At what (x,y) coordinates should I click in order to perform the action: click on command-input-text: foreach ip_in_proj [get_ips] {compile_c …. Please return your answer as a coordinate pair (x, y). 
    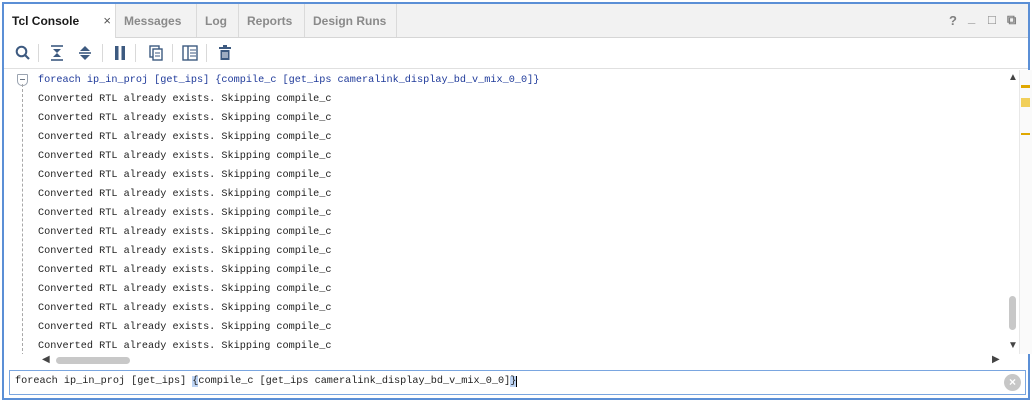
    Looking at the image, I should click on (266, 381).